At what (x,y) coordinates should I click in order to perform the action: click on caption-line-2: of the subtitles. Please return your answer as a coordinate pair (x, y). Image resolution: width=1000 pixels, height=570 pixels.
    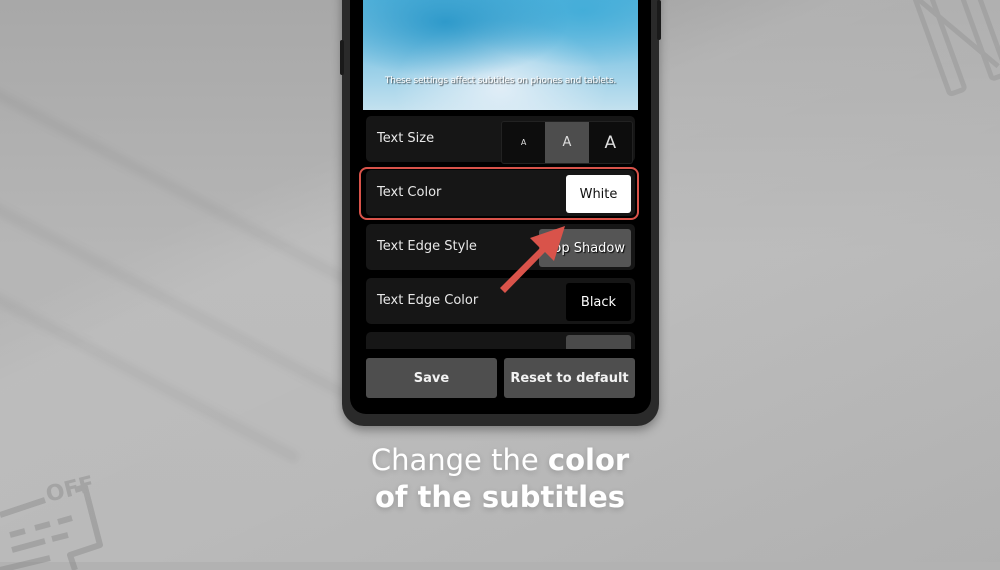
    Looking at the image, I should click on (500, 497).